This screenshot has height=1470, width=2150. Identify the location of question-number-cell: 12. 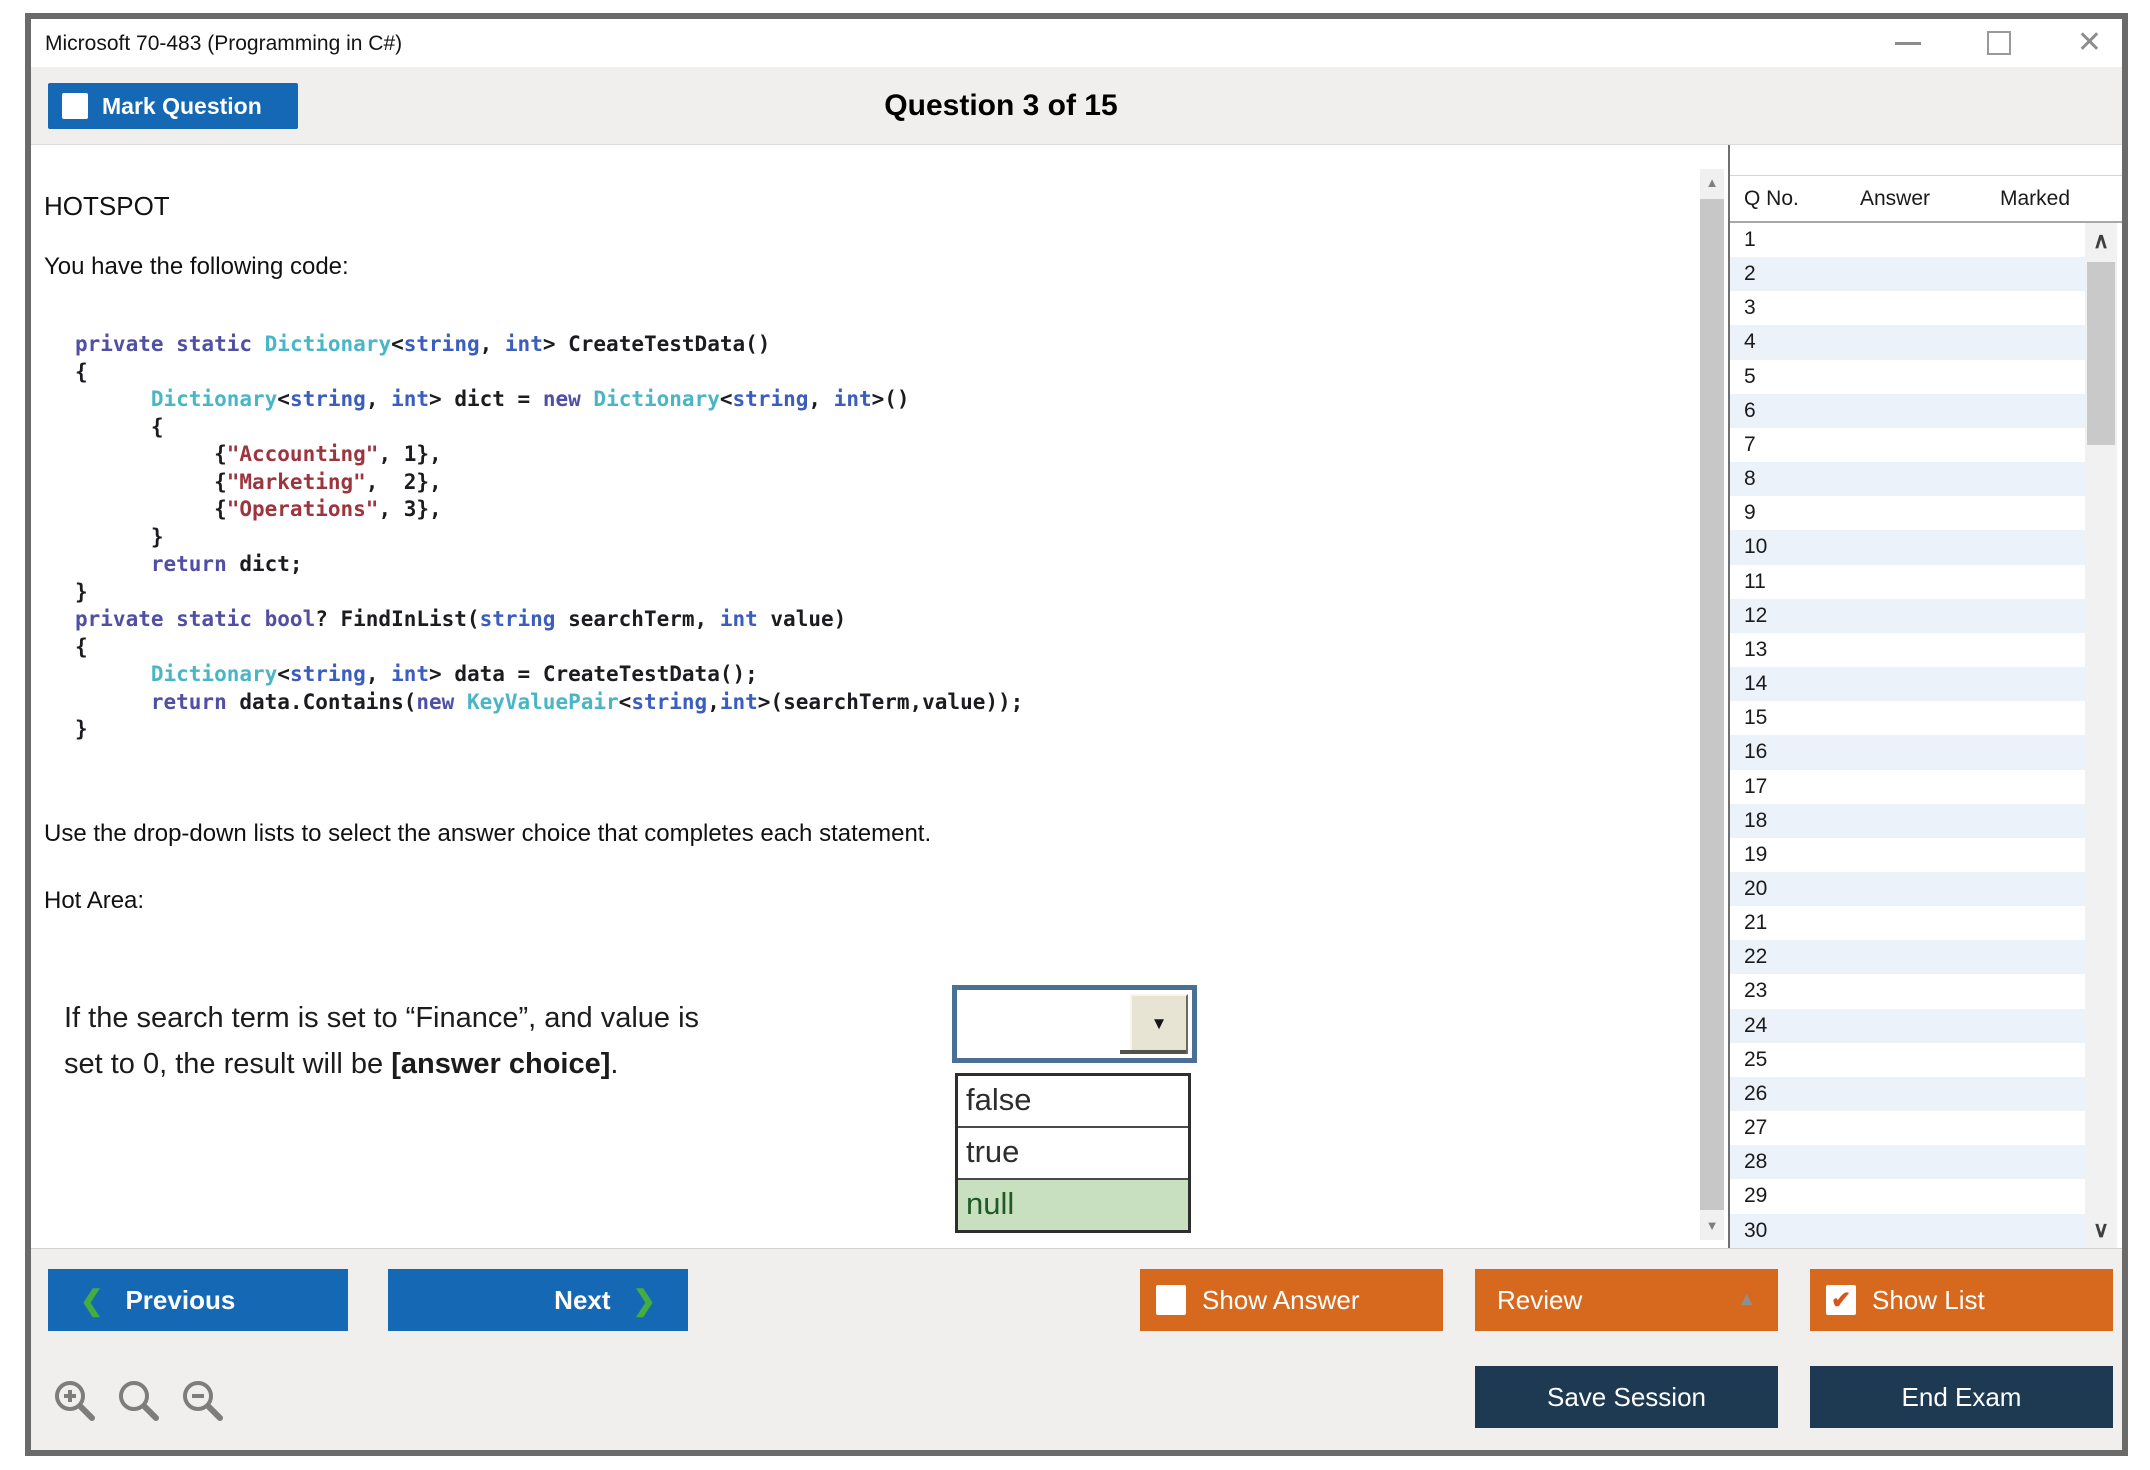
(1756, 615).